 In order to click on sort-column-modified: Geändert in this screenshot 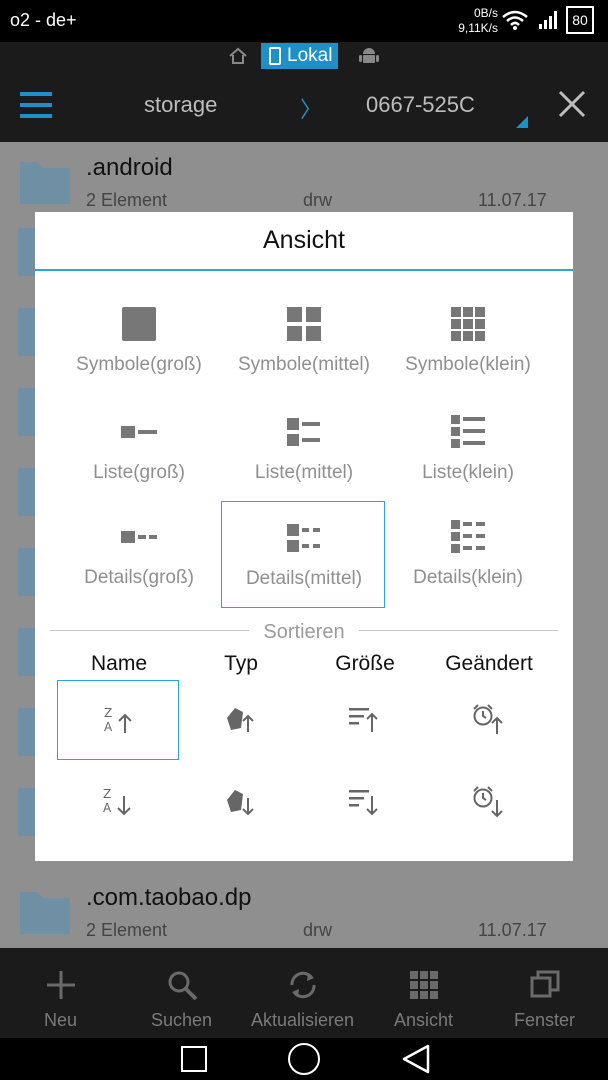, I will do `click(489, 663)`.